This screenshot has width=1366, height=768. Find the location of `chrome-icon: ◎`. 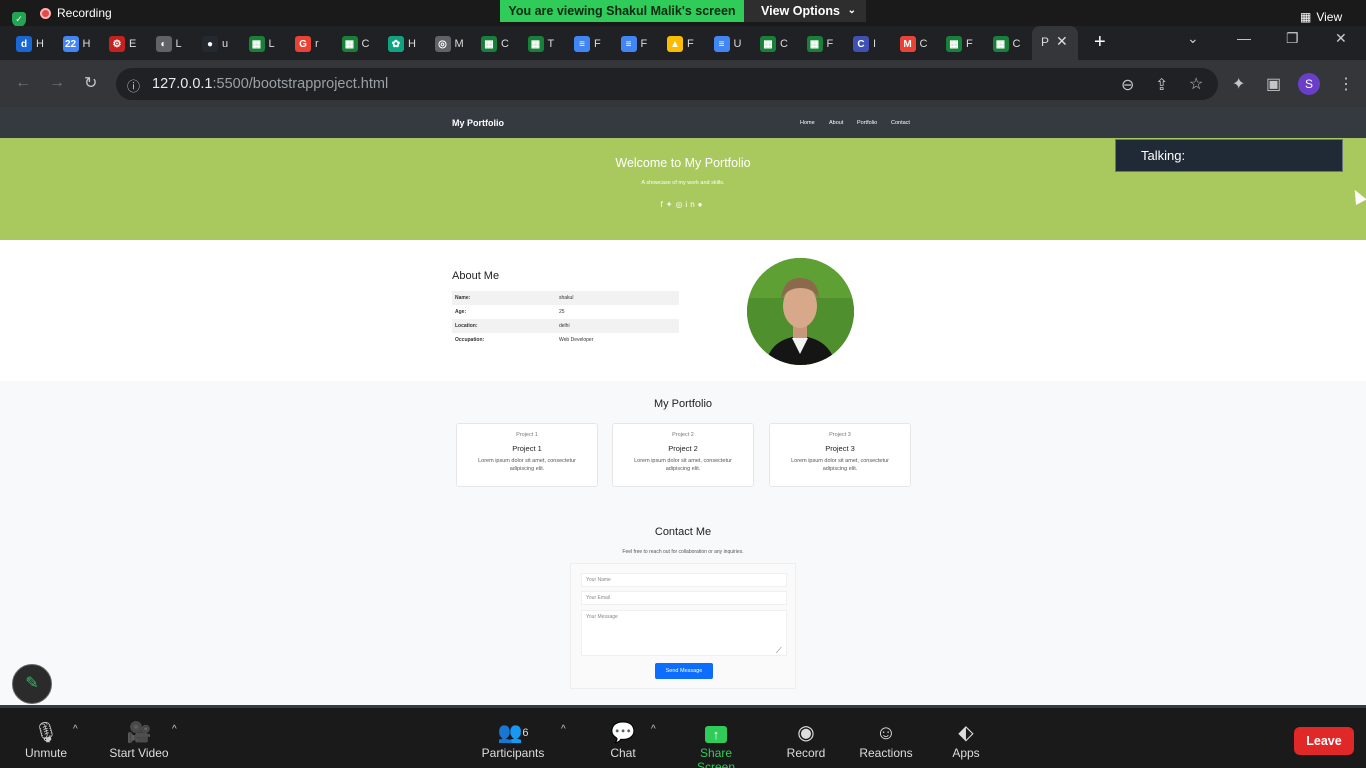

chrome-icon: ◎ is located at coordinates (442, 44).